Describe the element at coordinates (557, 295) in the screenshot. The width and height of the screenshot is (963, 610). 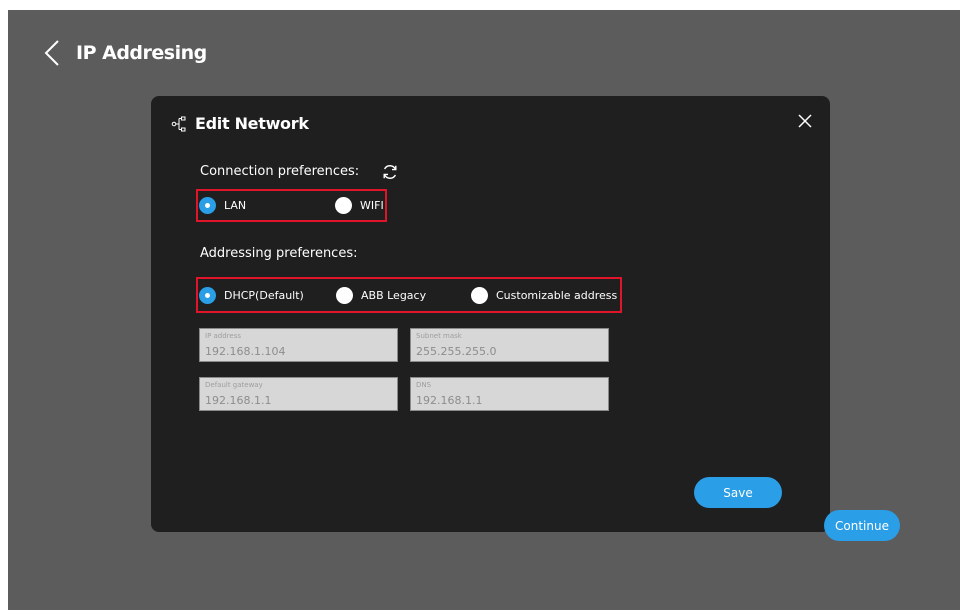
I see `radio-label-customizable-address: Customizable address` at that location.